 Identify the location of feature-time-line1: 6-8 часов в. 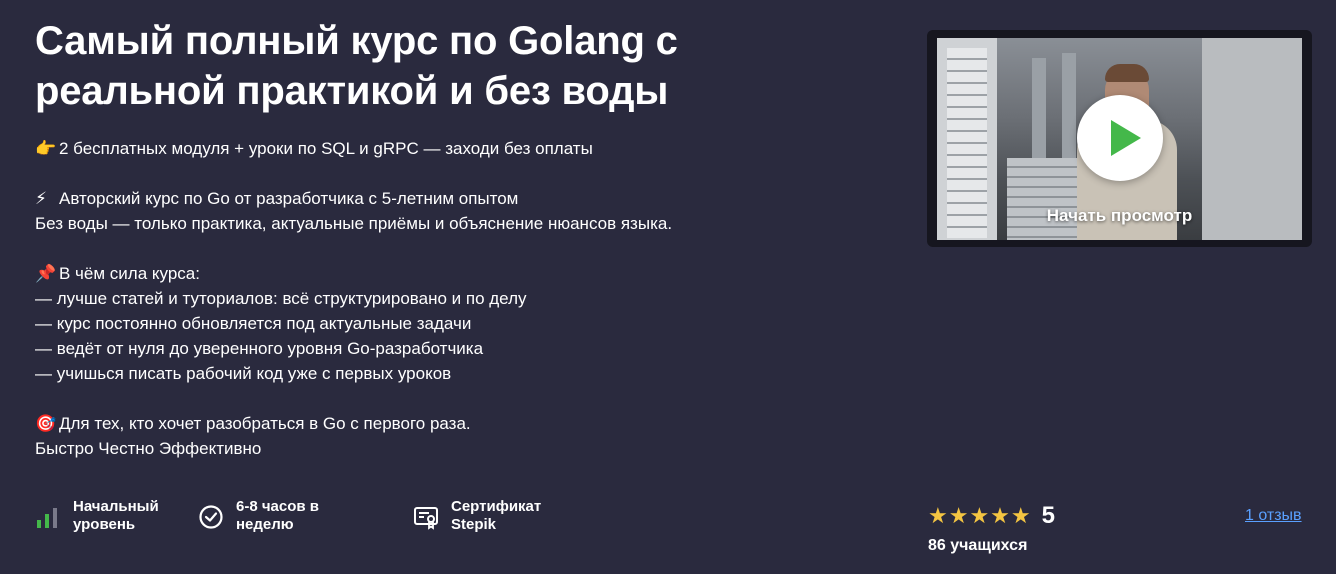
(278, 506).